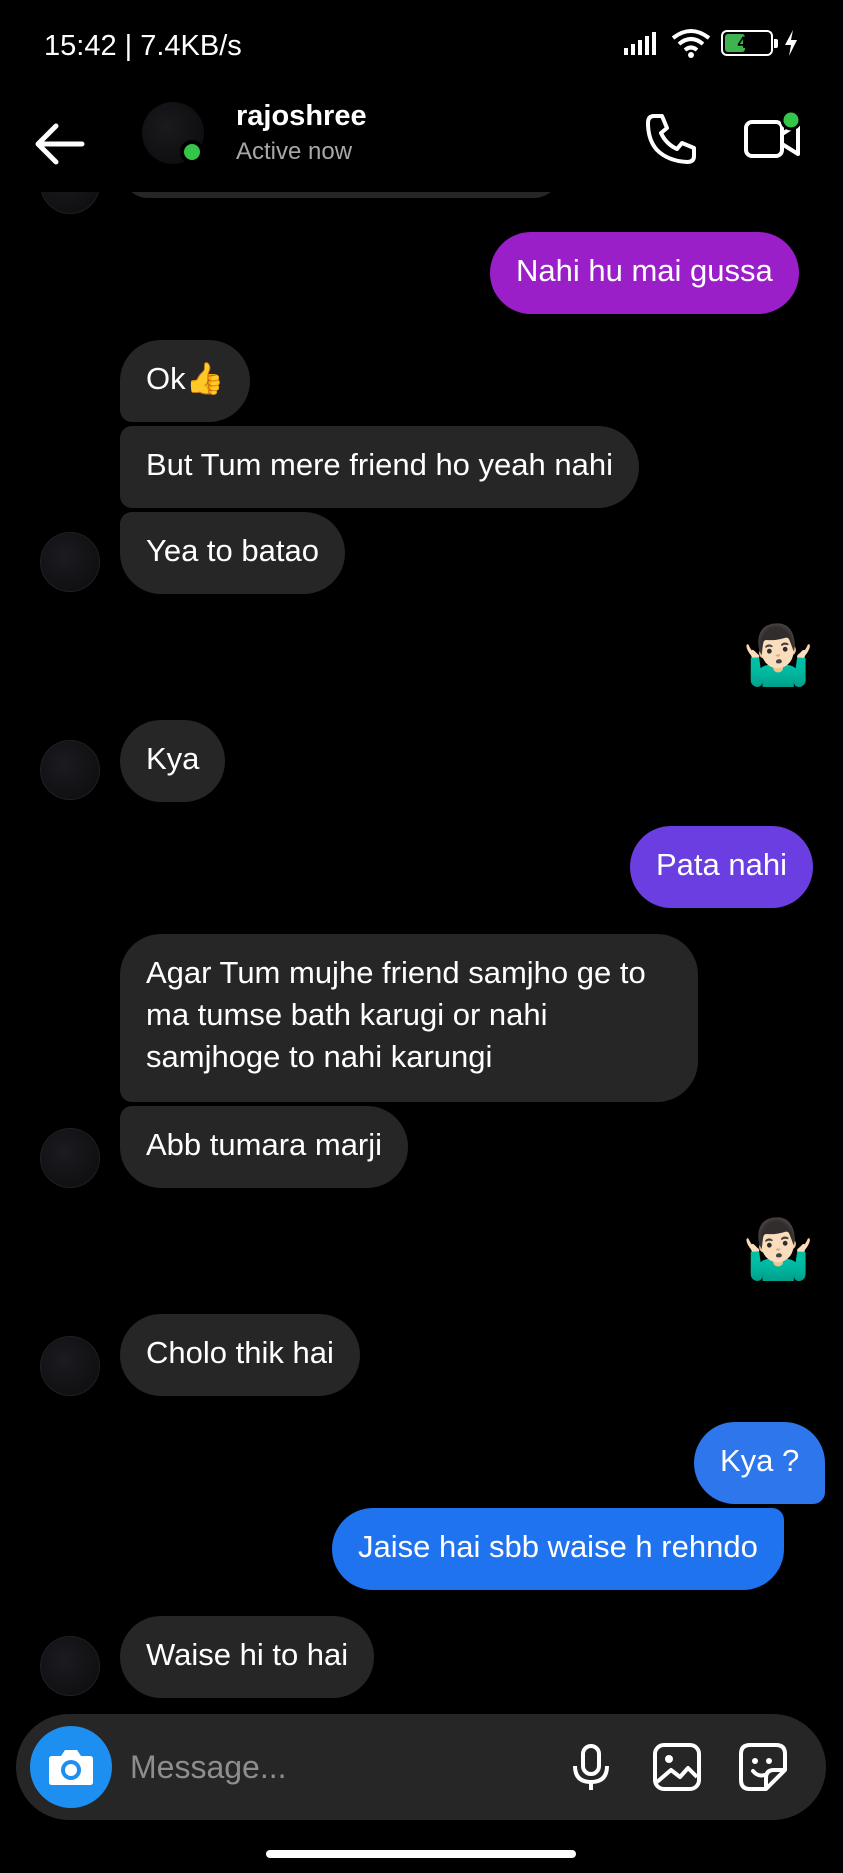 Image resolution: width=843 pixels, height=1873 pixels. Describe the element at coordinates (671, 139) in the screenshot. I see `phone-icon` at that location.